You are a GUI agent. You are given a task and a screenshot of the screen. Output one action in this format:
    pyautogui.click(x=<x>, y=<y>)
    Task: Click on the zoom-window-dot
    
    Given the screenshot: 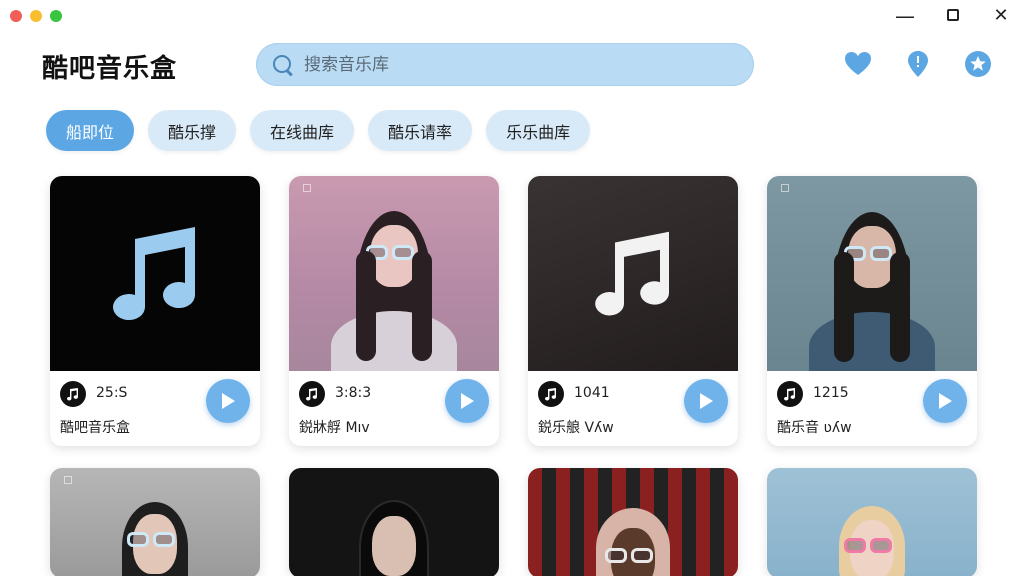 What is the action you would take?
    pyautogui.click(x=56, y=16)
    